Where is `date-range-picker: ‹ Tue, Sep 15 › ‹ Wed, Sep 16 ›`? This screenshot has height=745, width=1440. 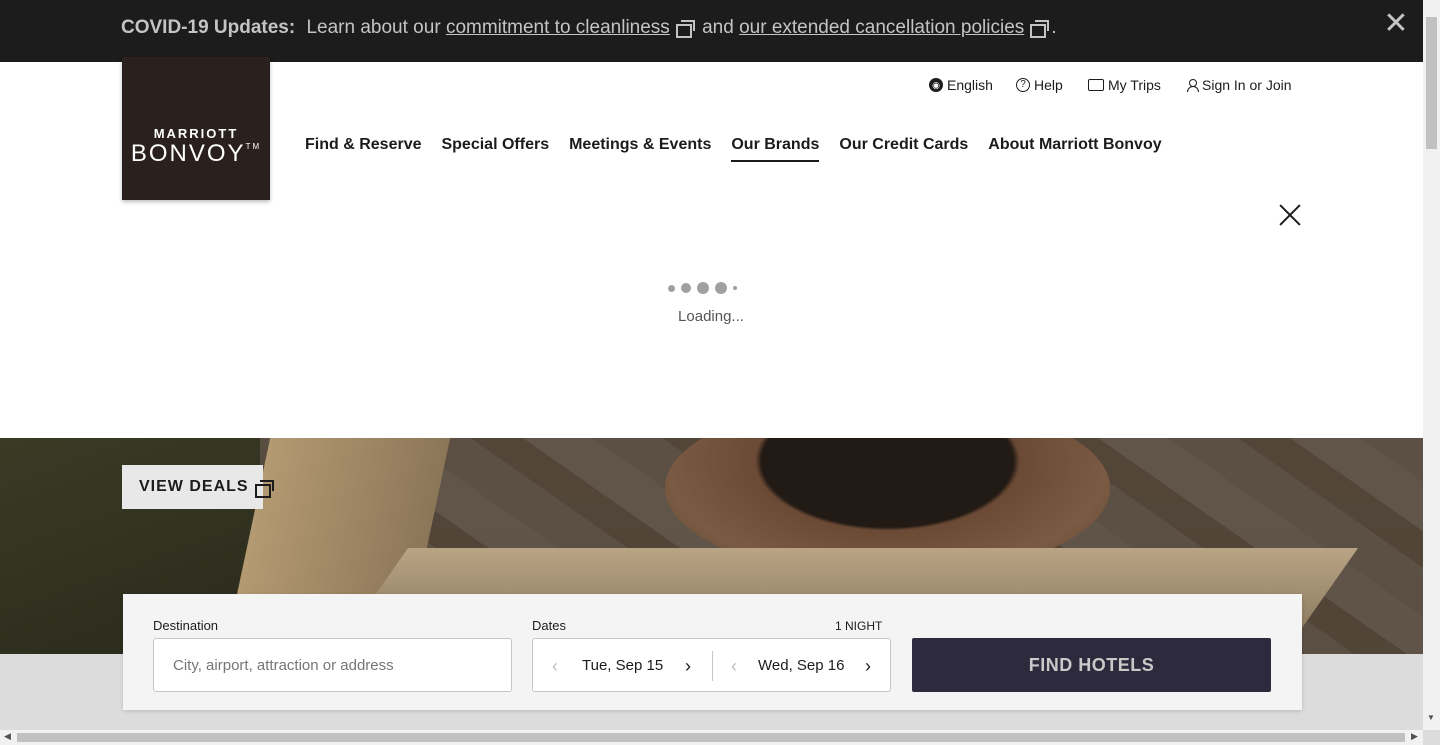
date-range-picker: ‹ Tue, Sep 15 › ‹ Wed, Sep 16 › is located at coordinates (711, 665).